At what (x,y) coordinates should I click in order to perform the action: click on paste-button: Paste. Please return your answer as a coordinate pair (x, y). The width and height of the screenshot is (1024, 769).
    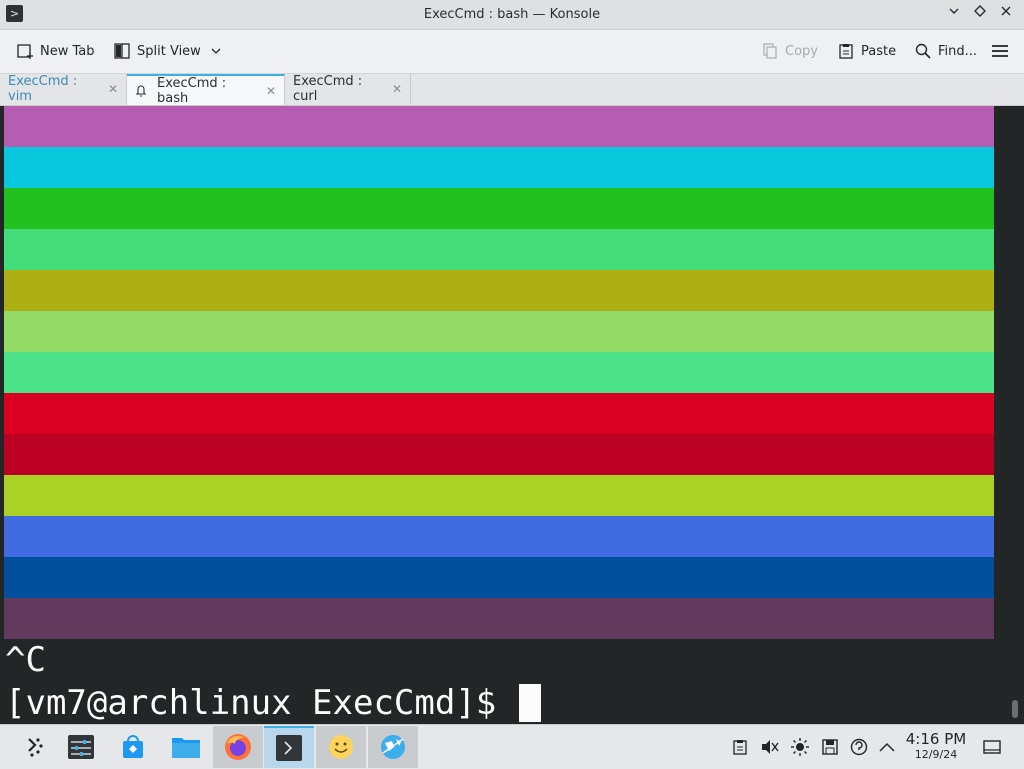
    Looking at the image, I should click on (866, 51).